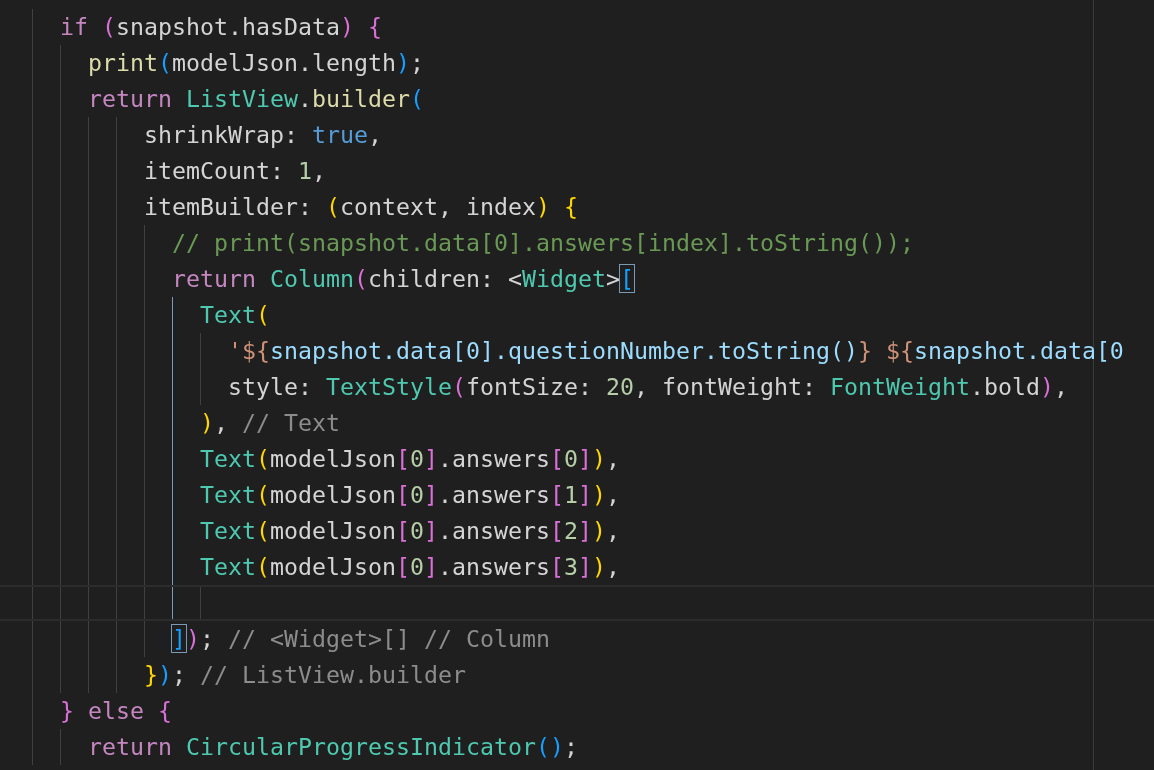 The width and height of the screenshot is (1154, 770). What do you see at coordinates (235, 171) in the screenshot?
I see `code-line: itemCount: 1,` at bounding box center [235, 171].